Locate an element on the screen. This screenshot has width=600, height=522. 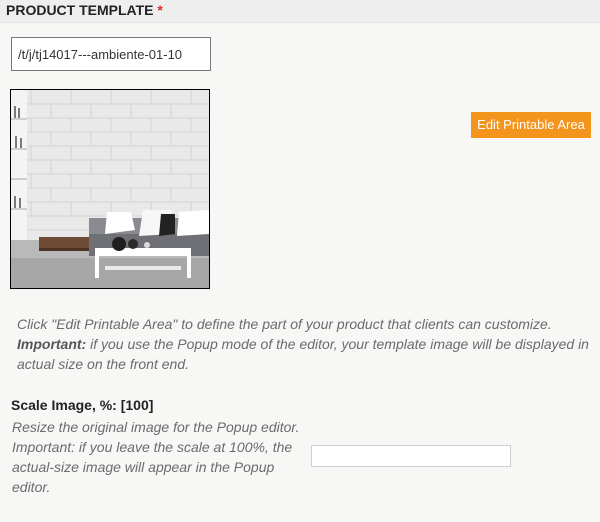
section-title: PRODUCT TEMPLATE * is located at coordinates (84, 10).